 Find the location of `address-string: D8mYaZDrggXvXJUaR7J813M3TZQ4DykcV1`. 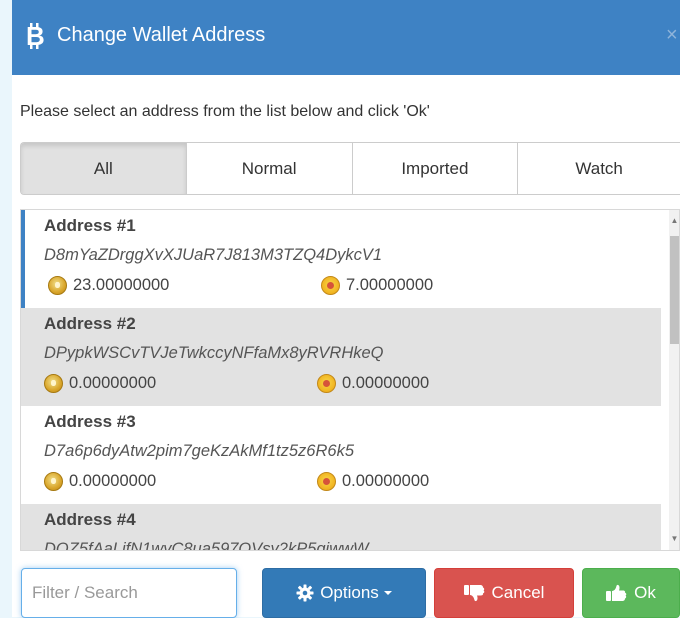

address-string: D8mYaZDrggXvXJUaR7J813M3TZQ4DykcV1 is located at coordinates (213, 255).